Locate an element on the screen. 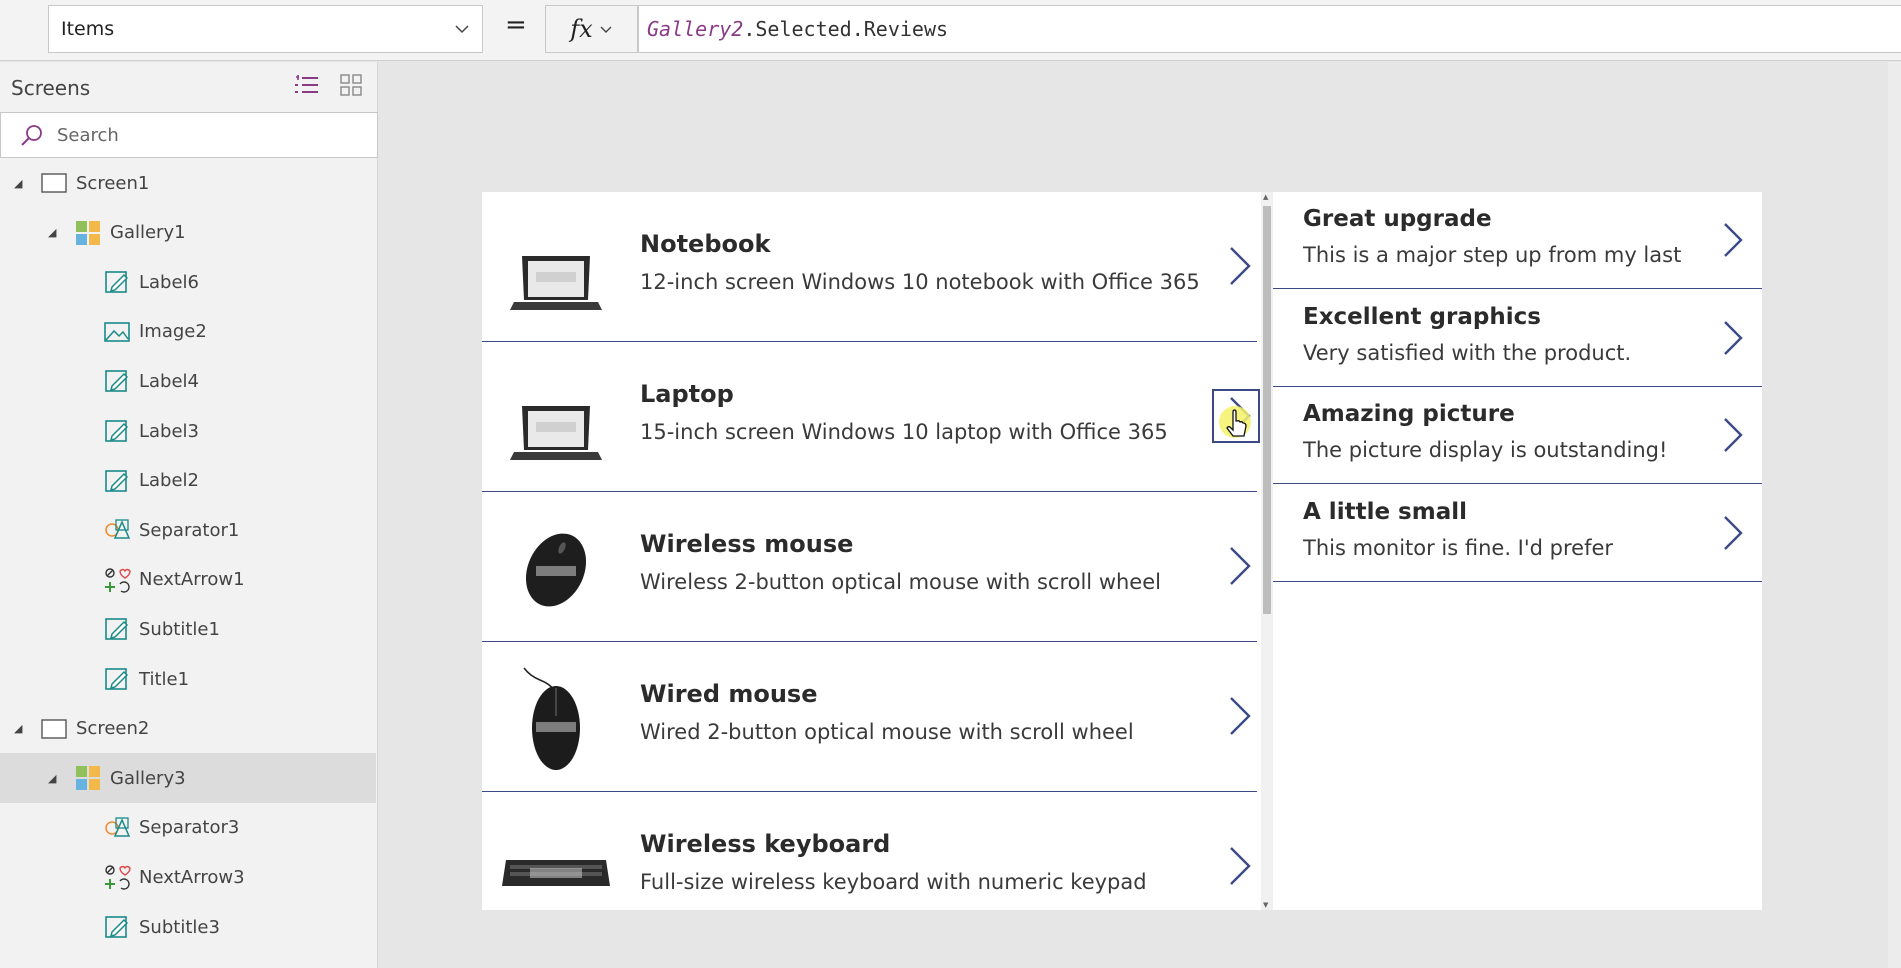 This screenshot has height=968, width=1901. tree-node-label: Screen1 is located at coordinates (113, 183).